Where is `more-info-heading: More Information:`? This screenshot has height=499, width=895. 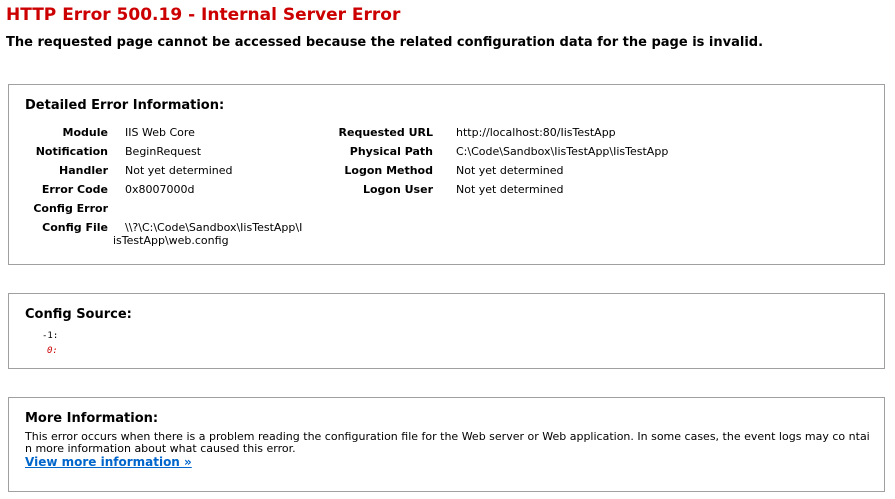 more-info-heading: More Information: is located at coordinates (92, 418).